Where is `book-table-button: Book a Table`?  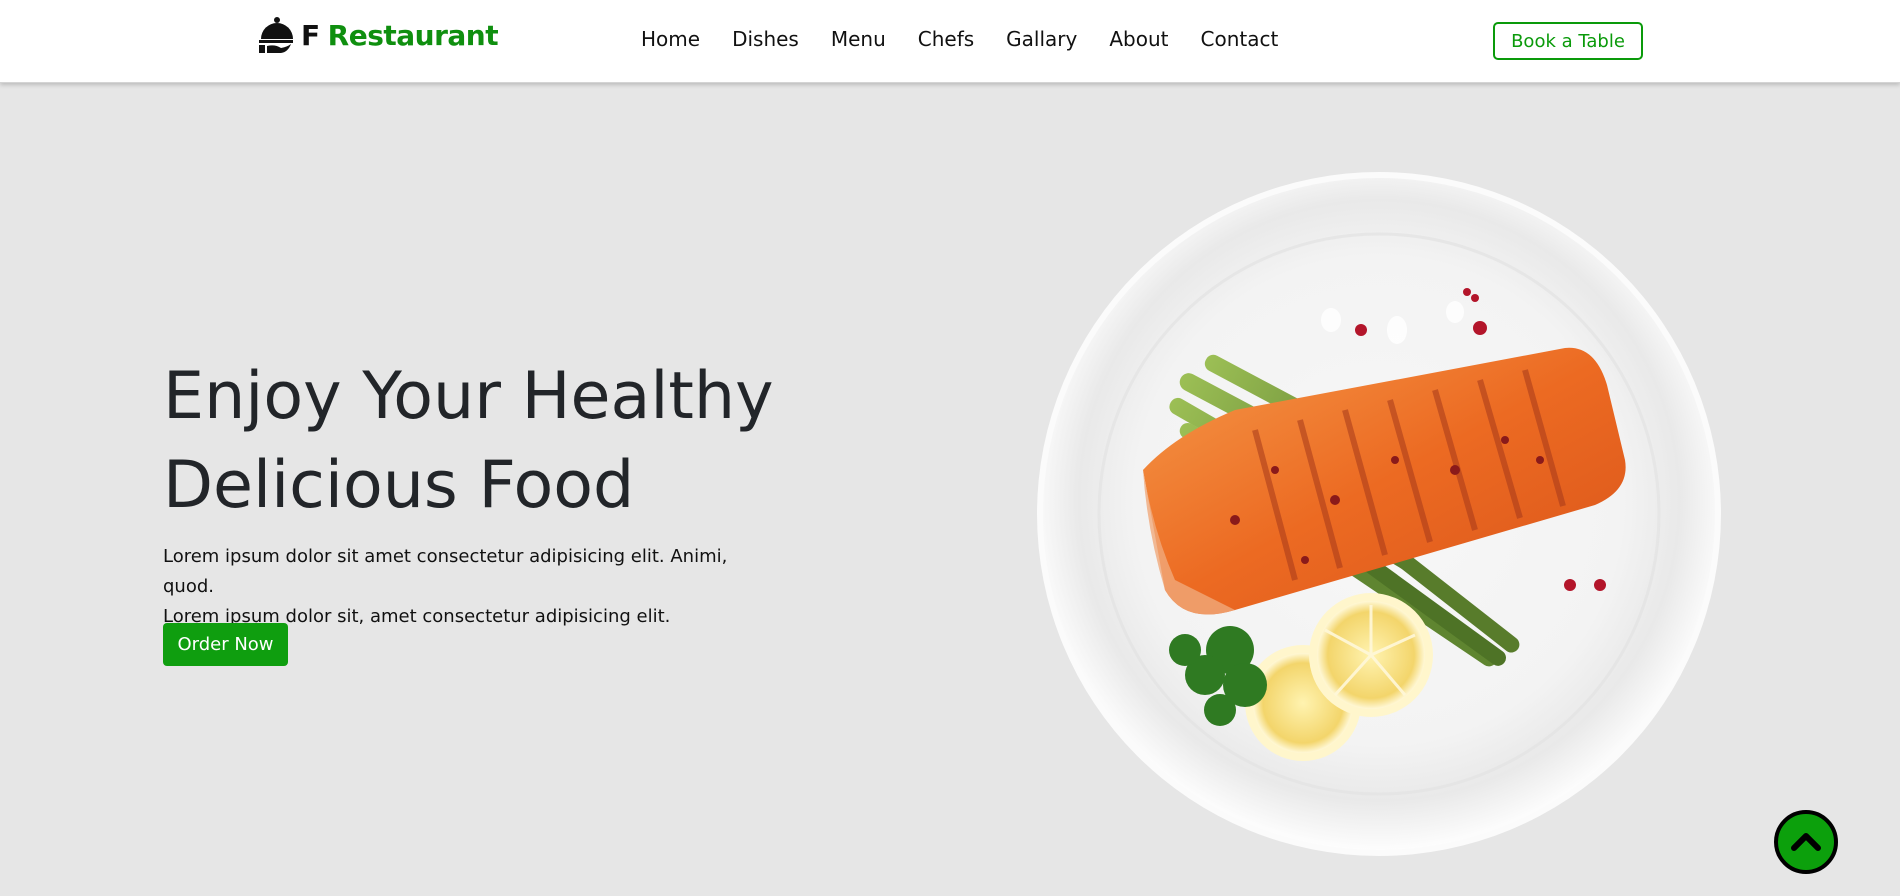
book-table-button: Book a Table is located at coordinates (1568, 41).